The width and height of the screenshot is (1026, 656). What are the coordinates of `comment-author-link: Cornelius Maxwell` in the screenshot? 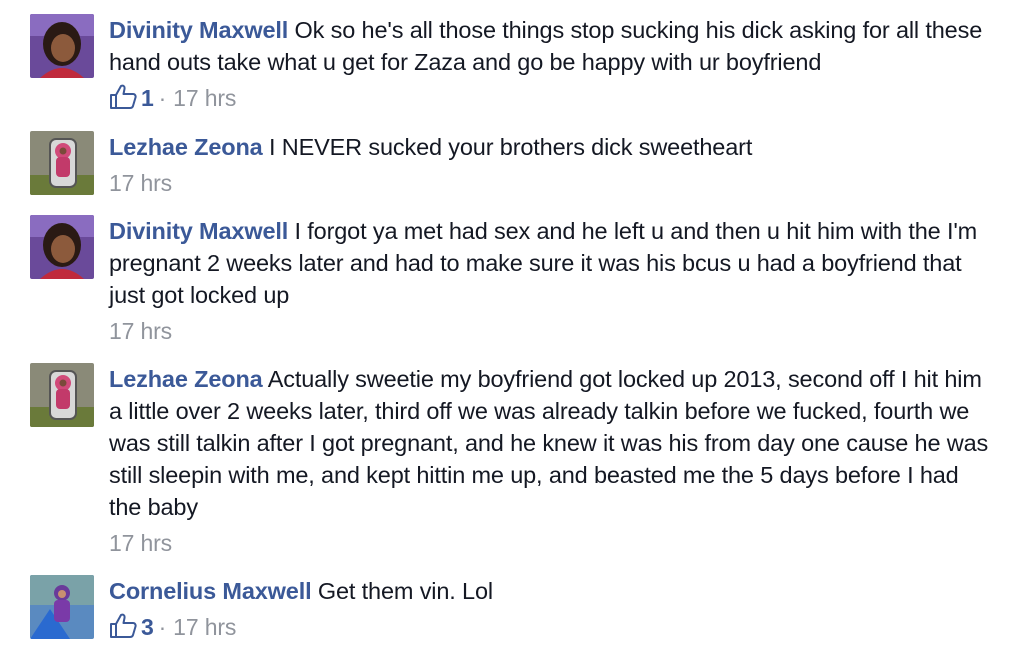 It's located at (210, 591).